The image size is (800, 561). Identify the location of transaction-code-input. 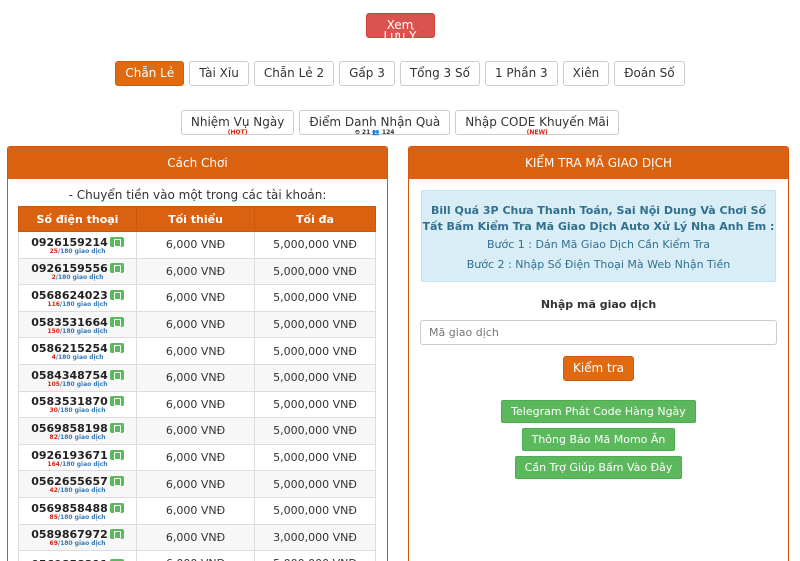
(598, 332).